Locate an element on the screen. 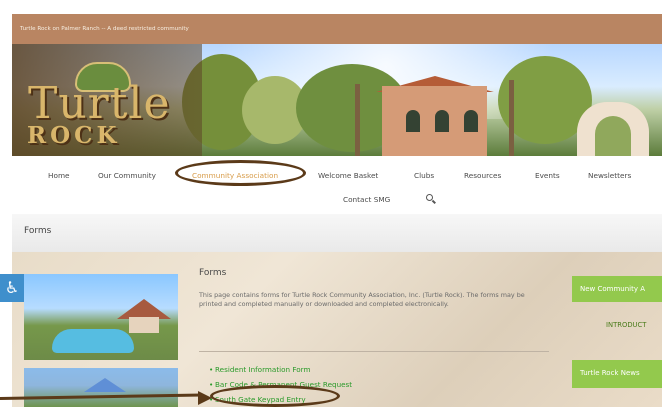 The width and height of the screenshot is (662, 407). sidebar-intro-link: INTRODUCT is located at coordinates (626, 325).